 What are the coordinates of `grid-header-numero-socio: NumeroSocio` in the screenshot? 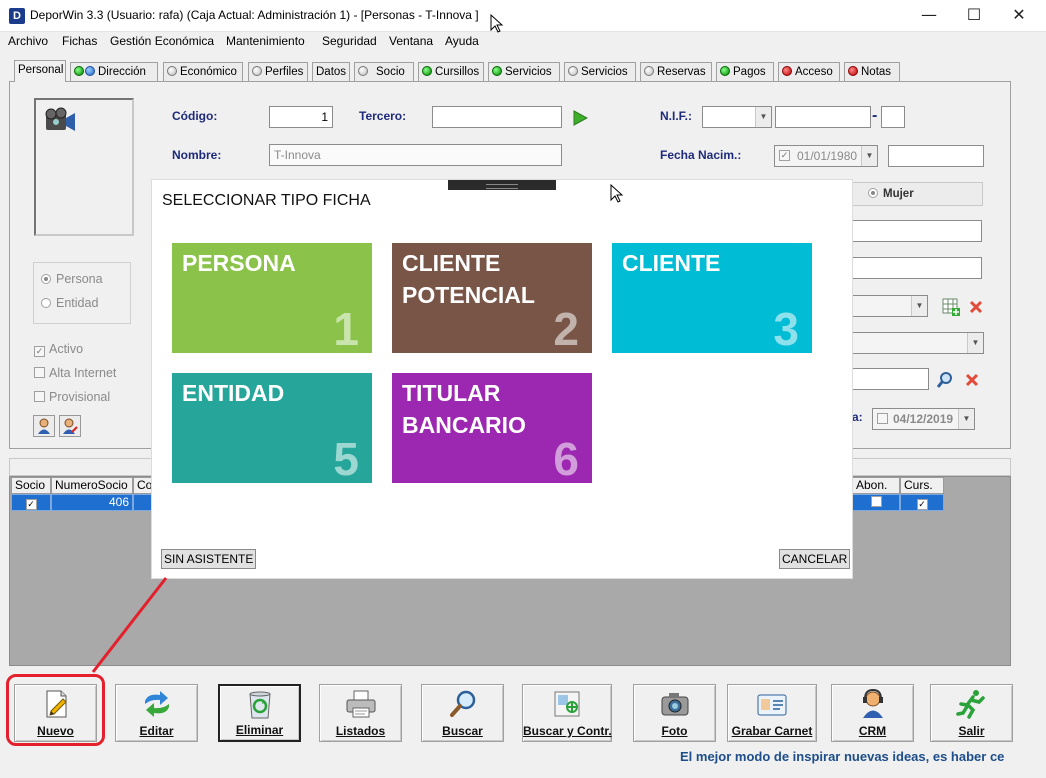 It's located at (92, 485).